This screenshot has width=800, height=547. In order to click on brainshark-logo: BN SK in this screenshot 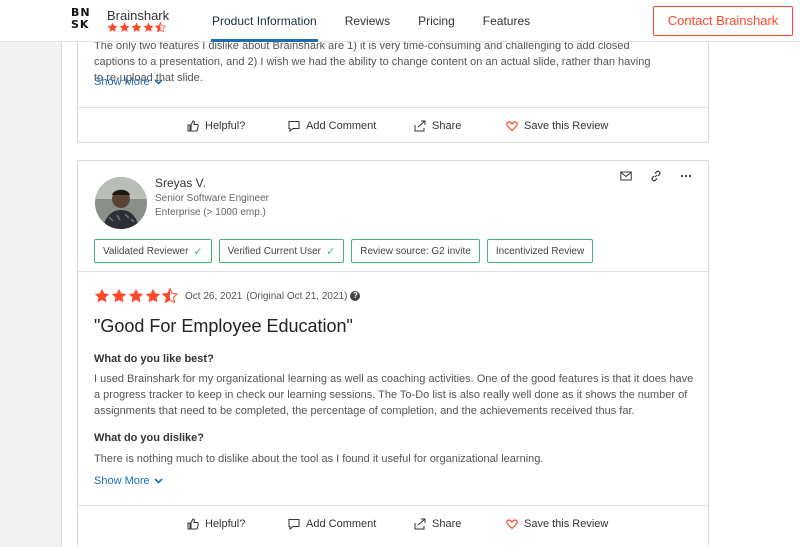, I will do `click(84, 20)`.